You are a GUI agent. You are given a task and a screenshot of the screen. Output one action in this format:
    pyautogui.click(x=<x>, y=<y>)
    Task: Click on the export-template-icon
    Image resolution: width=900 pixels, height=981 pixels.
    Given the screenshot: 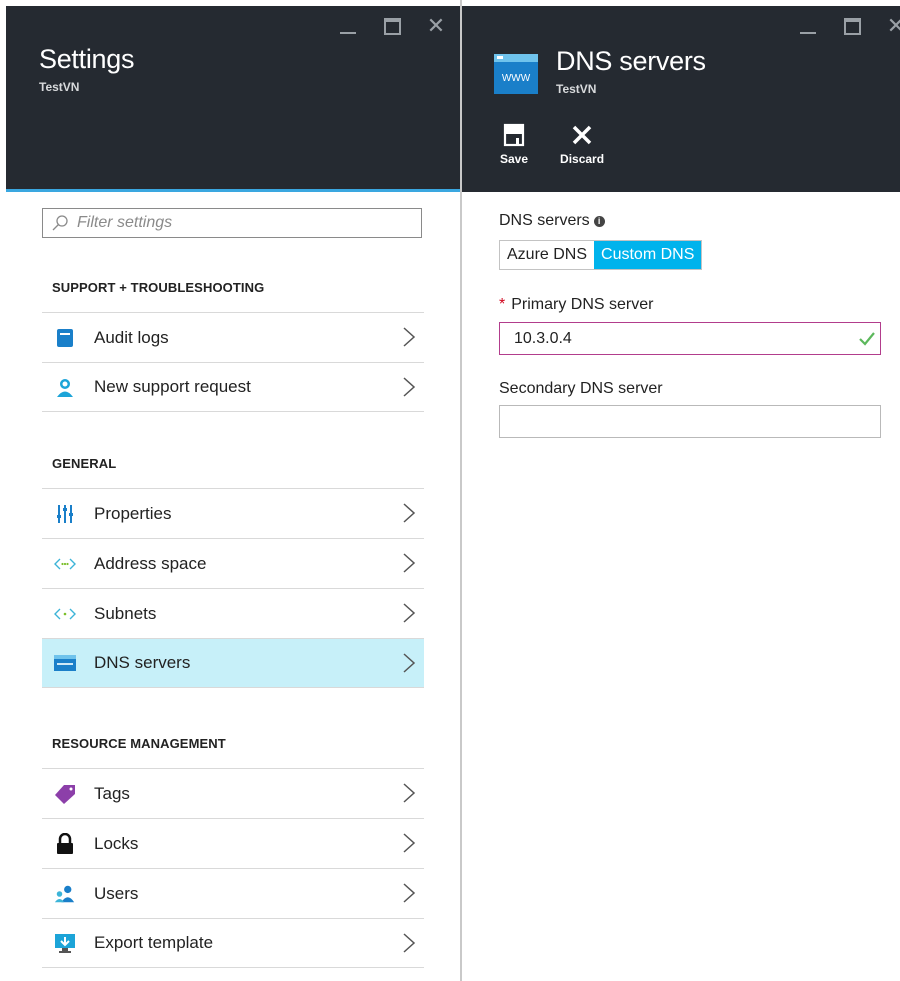 What is the action you would take?
    pyautogui.click(x=65, y=943)
    